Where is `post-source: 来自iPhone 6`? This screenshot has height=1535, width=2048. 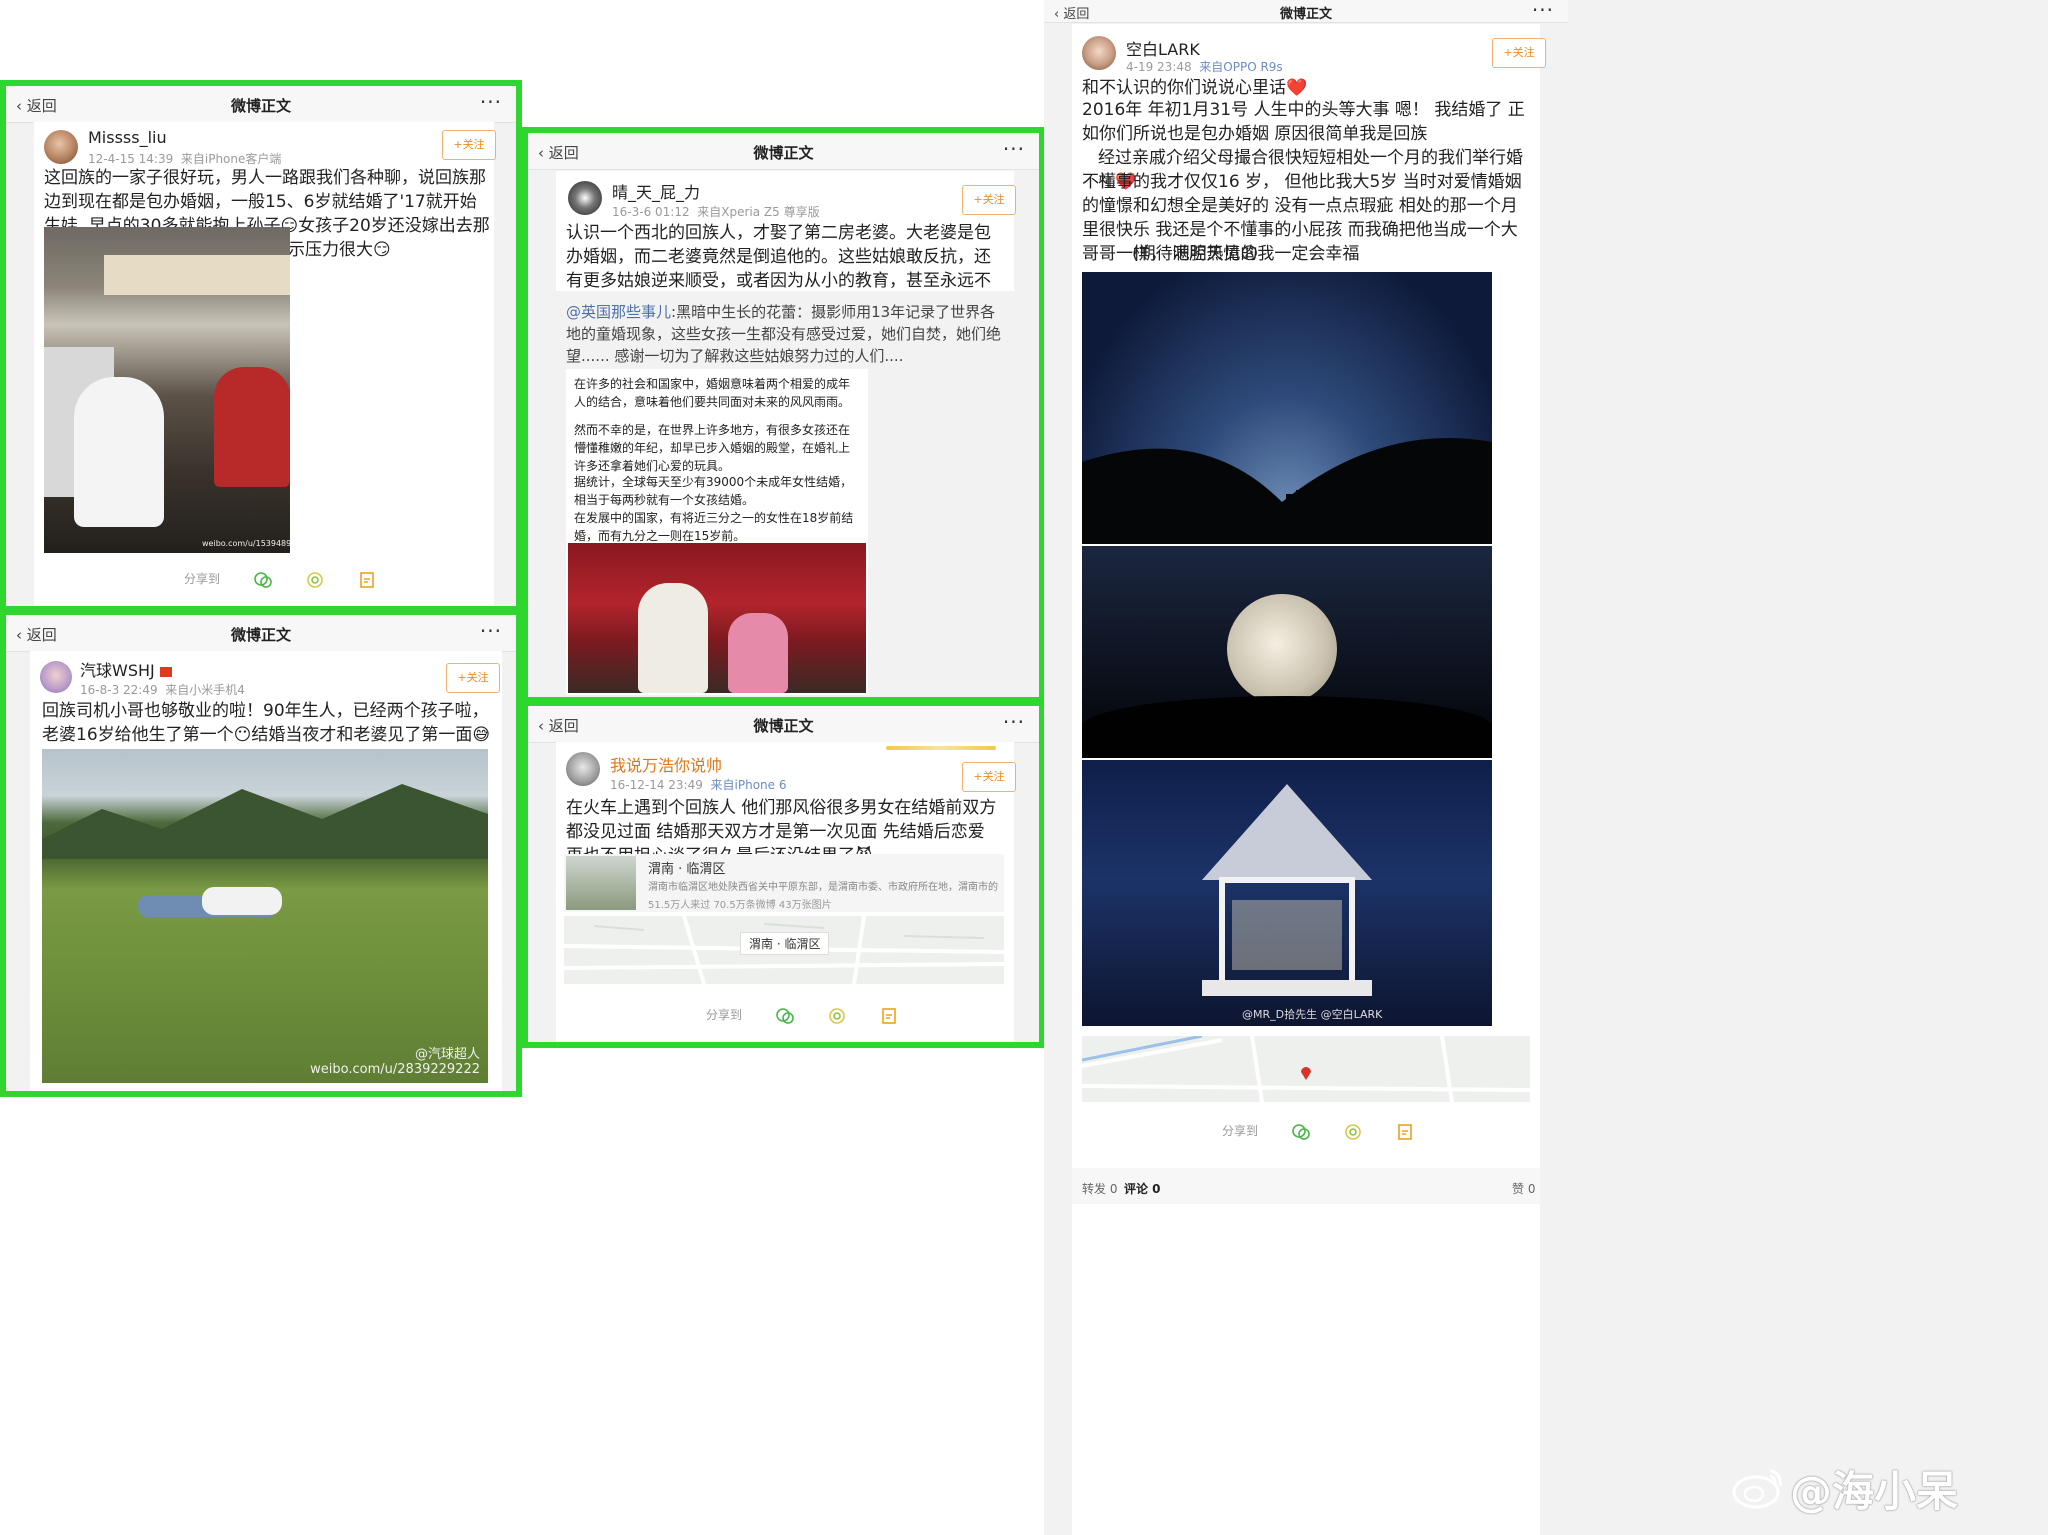
post-source: 来自iPhone 6 is located at coordinates (748, 785).